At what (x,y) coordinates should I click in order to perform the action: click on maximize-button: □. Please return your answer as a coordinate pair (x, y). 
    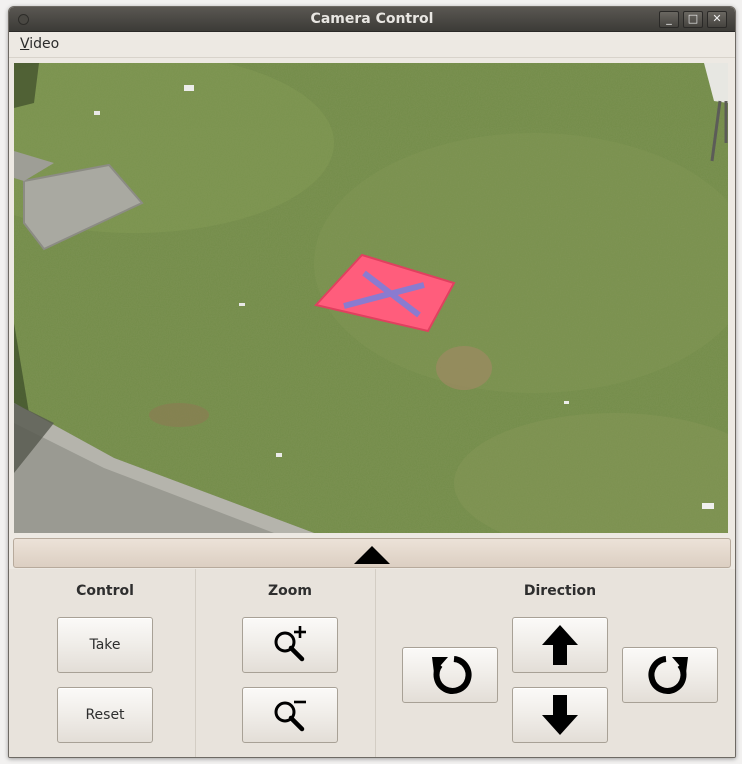
    Looking at the image, I should click on (693, 19).